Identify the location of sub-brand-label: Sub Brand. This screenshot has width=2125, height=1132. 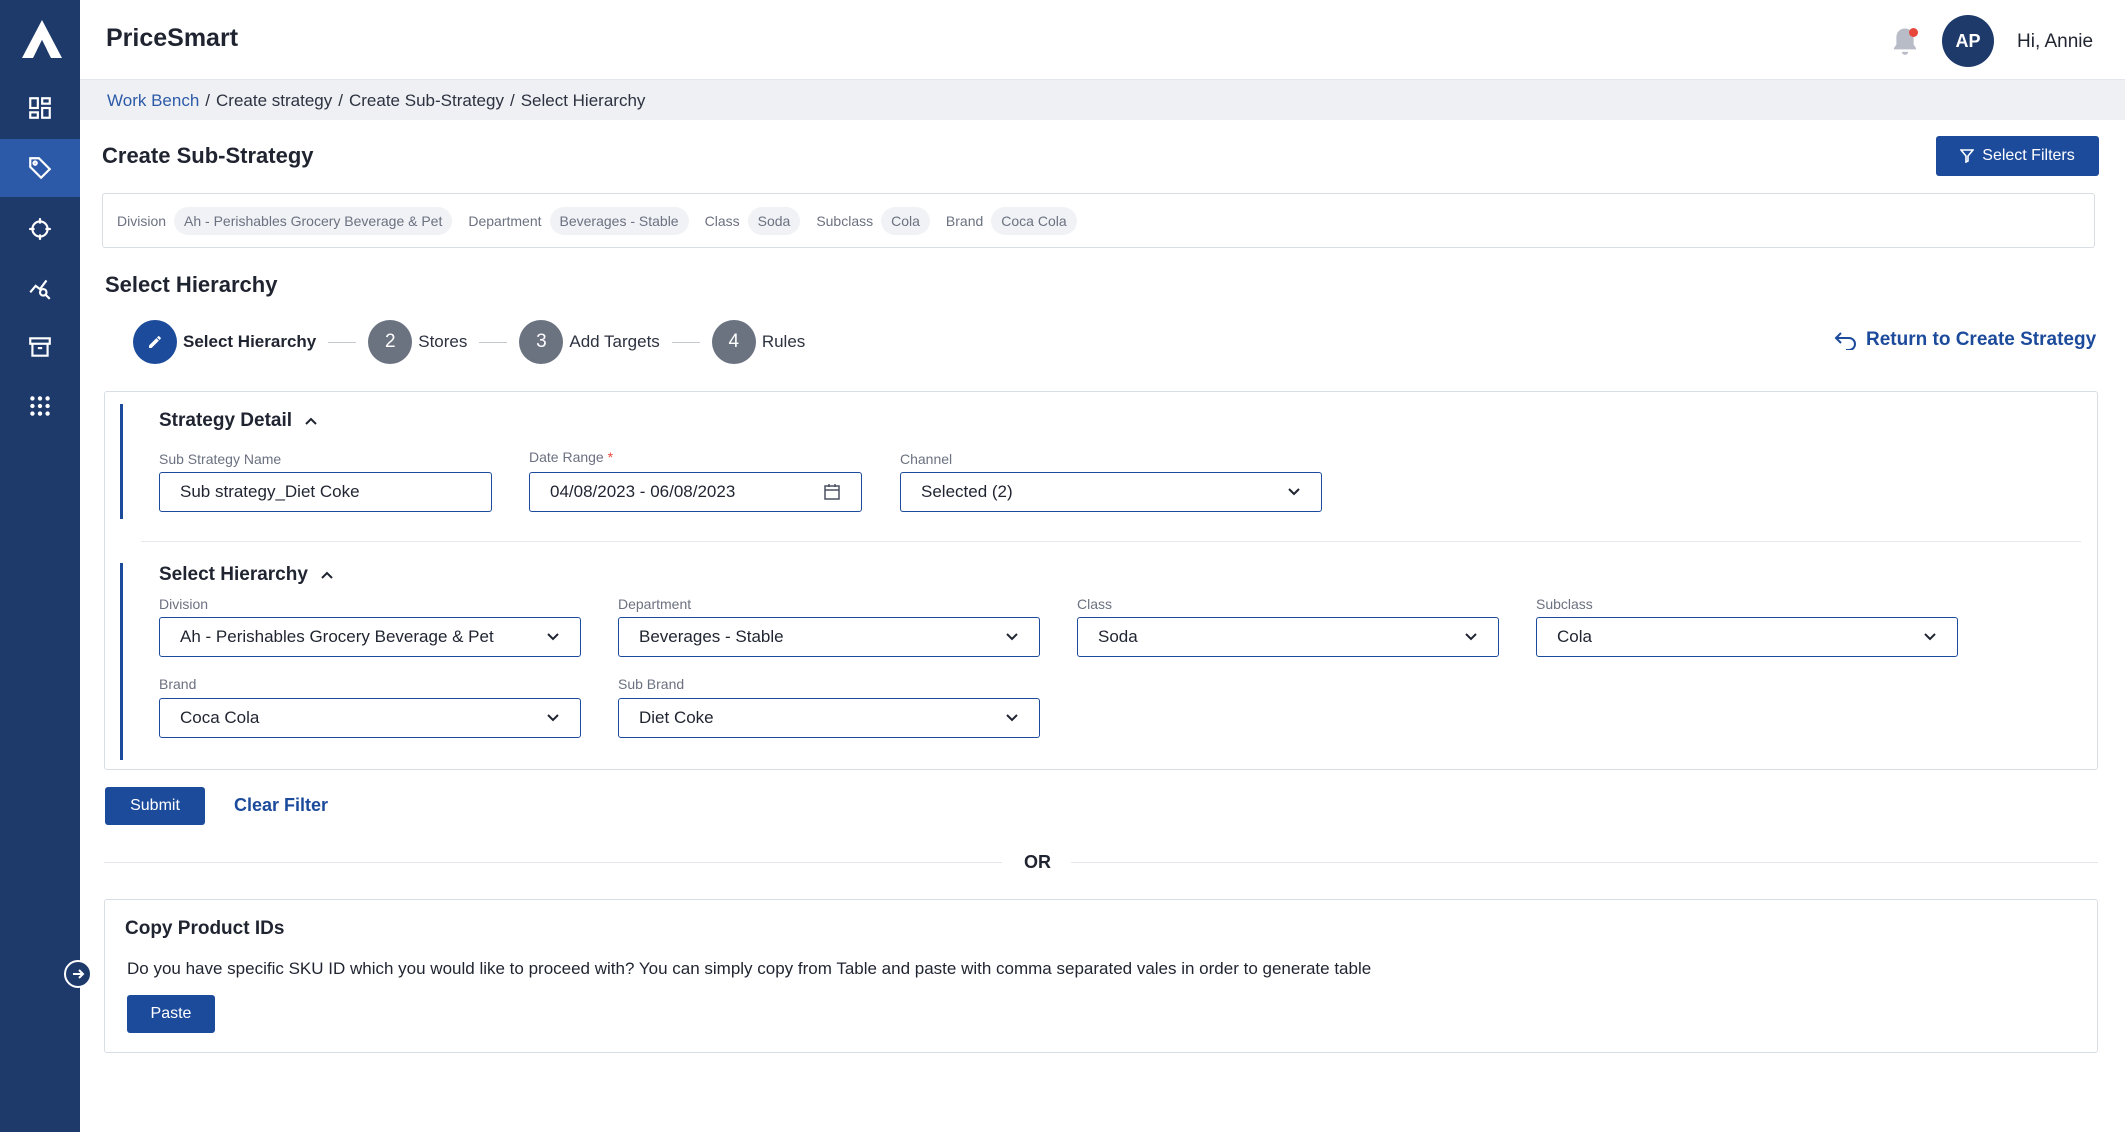
(651, 684).